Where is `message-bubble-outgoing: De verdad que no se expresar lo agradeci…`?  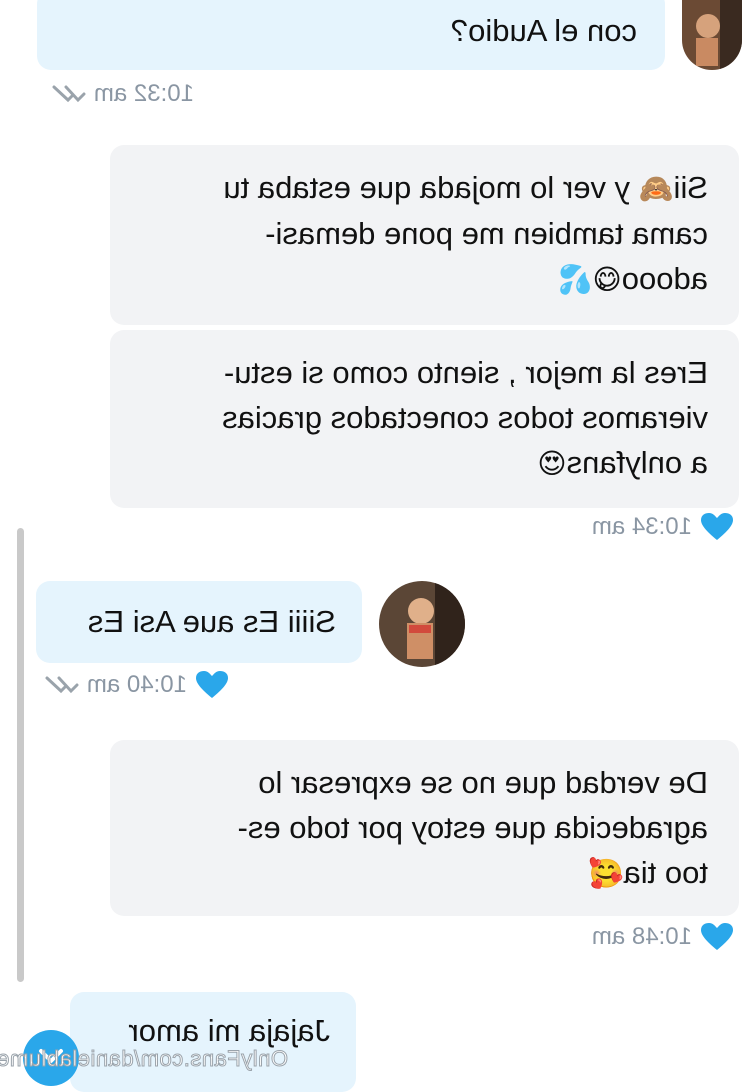
message-bubble-outgoing: De verdad que no se expresar lo agradeci… is located at coordinates (424, 828).